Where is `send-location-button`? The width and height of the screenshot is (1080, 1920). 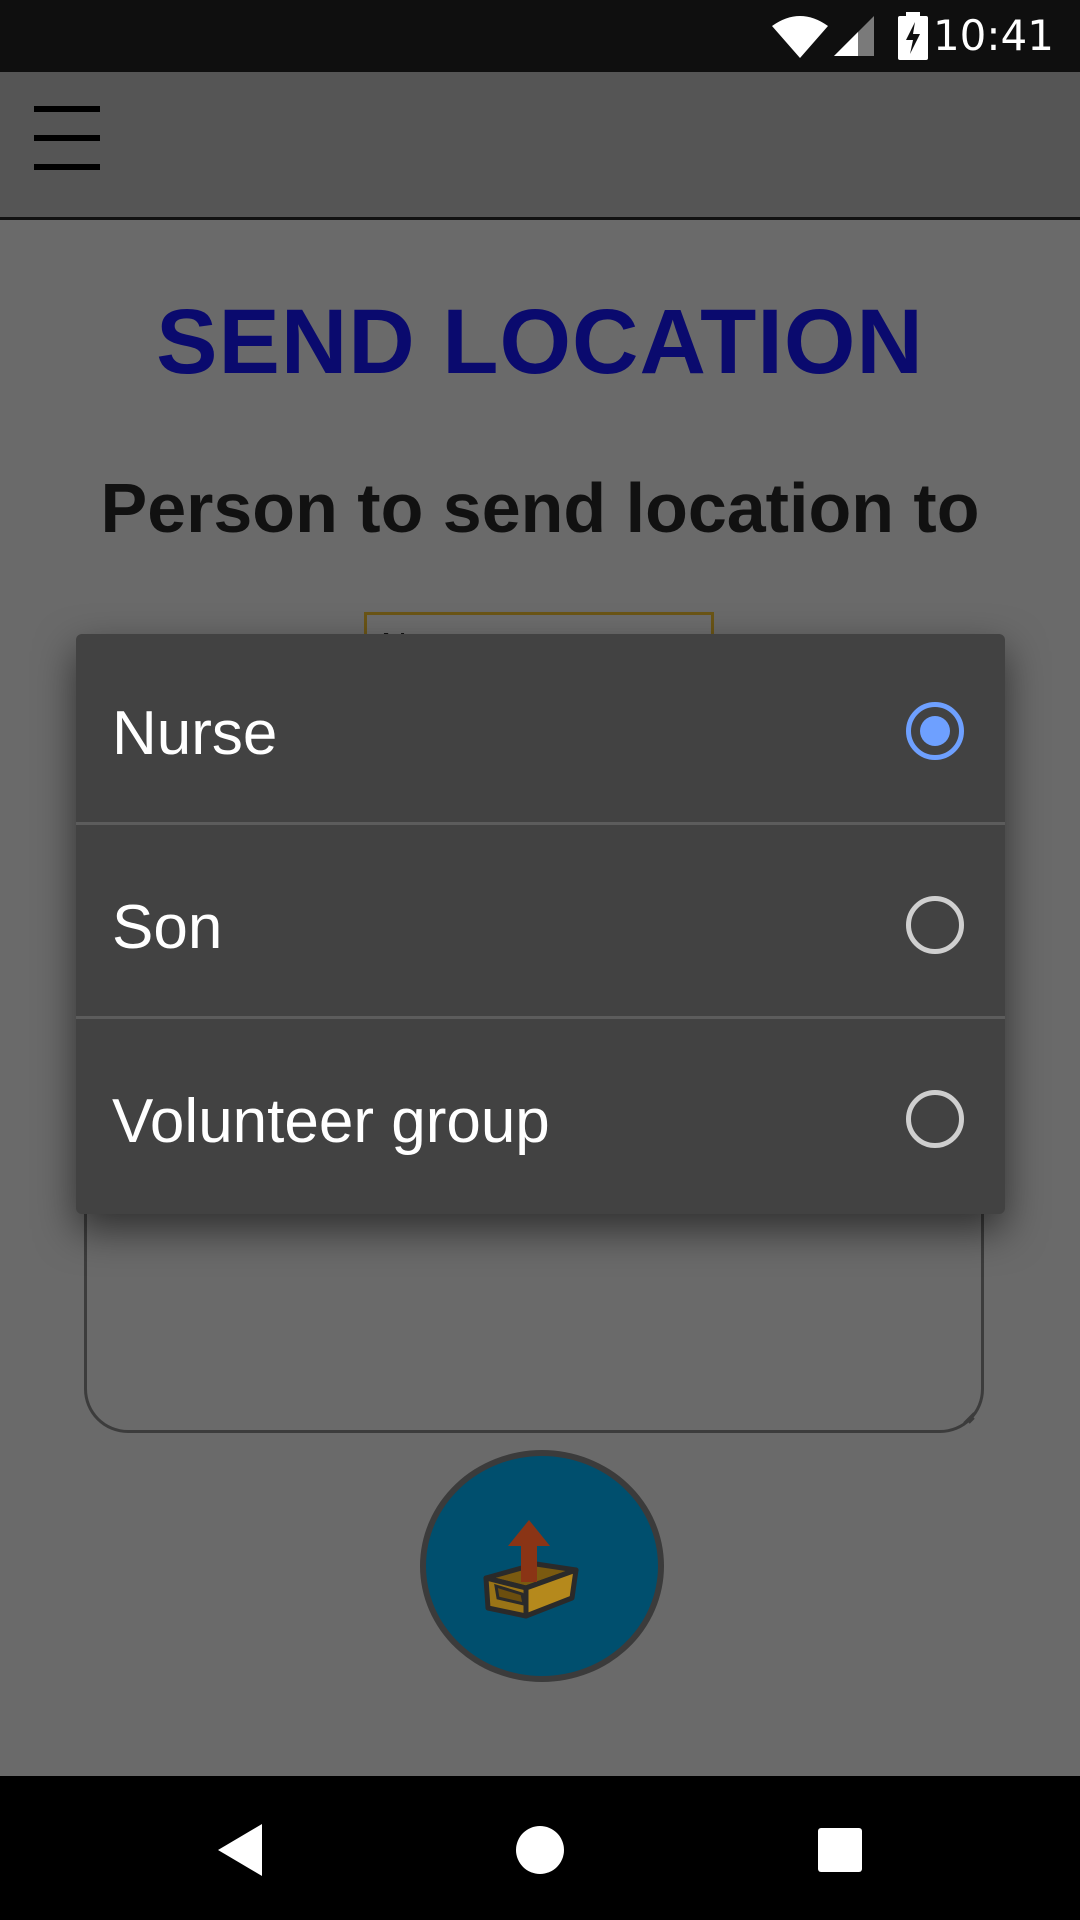 send-location-button is located at coordinates (542, 1566).